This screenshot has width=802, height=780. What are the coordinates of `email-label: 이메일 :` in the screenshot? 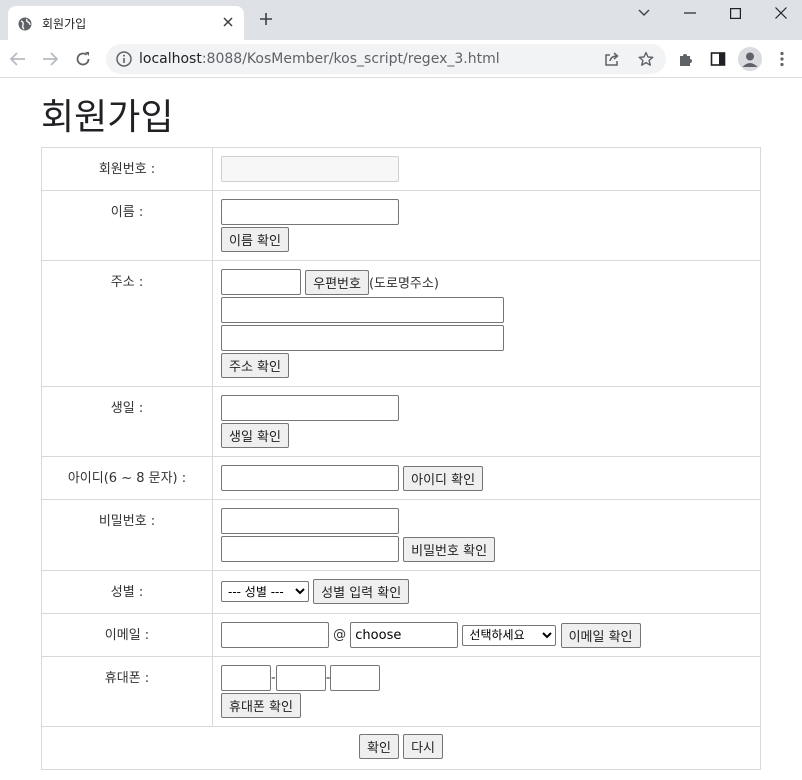 It's located at (127, 635).